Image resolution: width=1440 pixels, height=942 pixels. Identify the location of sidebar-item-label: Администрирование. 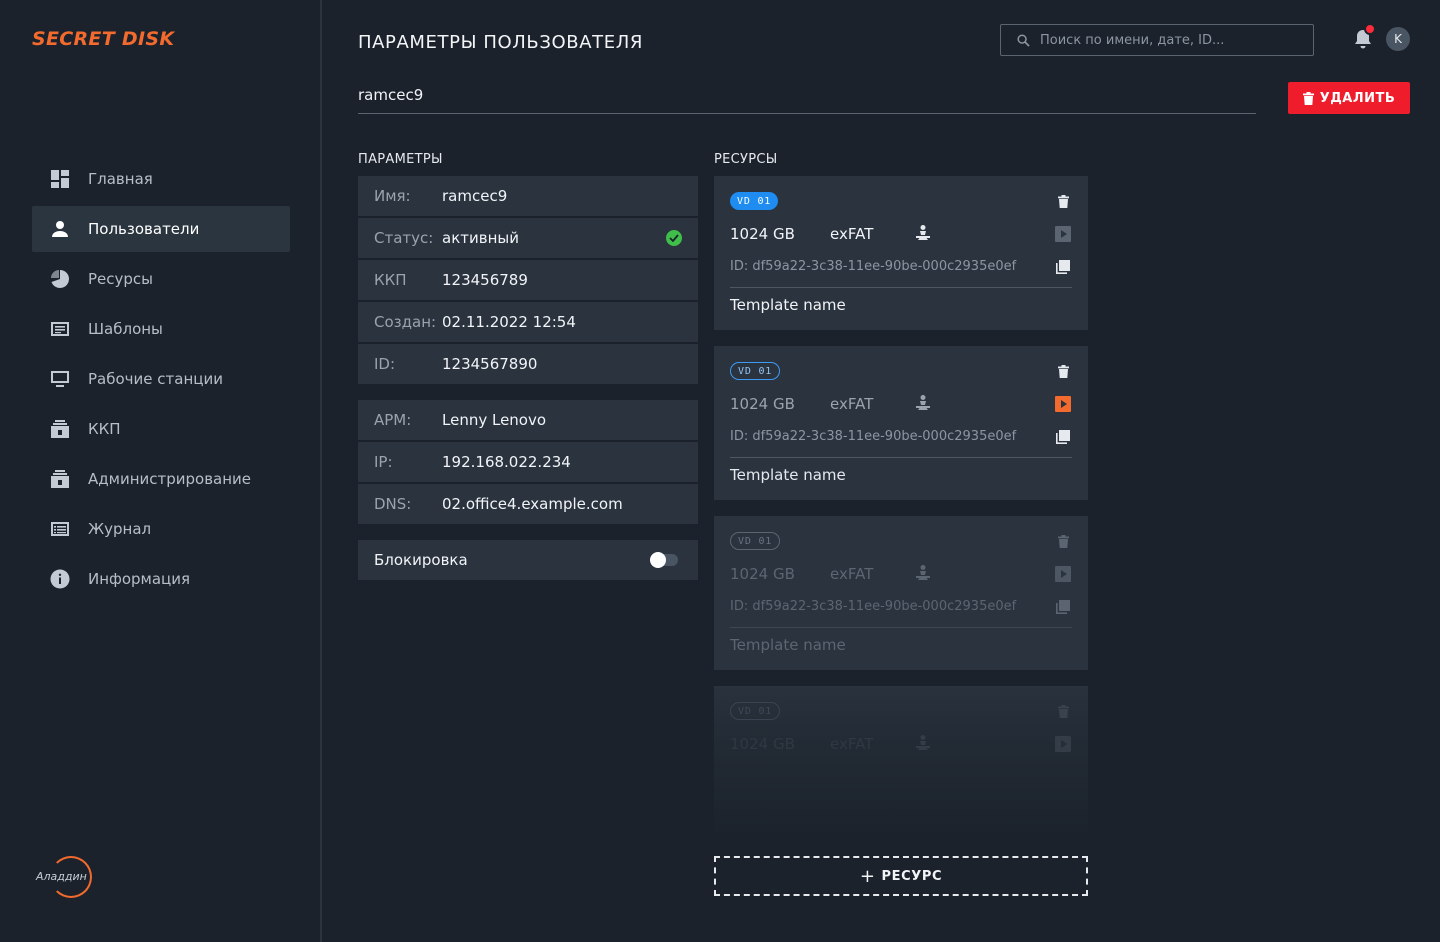
(170, 479).